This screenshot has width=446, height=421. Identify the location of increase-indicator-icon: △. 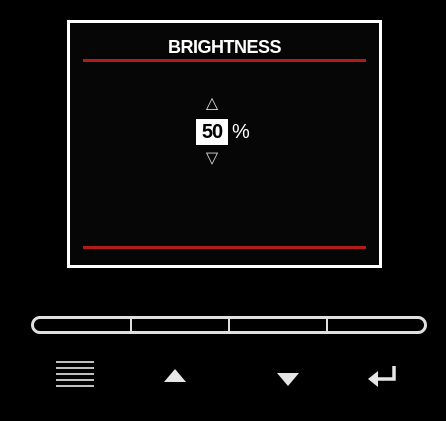
(212, 102).